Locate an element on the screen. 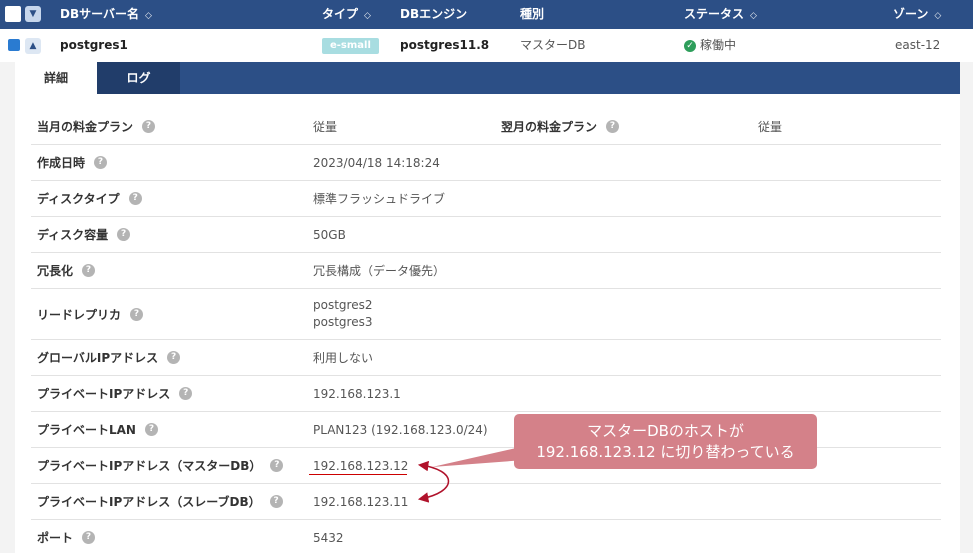  callout-pointer is located at coordinates (478, 456).